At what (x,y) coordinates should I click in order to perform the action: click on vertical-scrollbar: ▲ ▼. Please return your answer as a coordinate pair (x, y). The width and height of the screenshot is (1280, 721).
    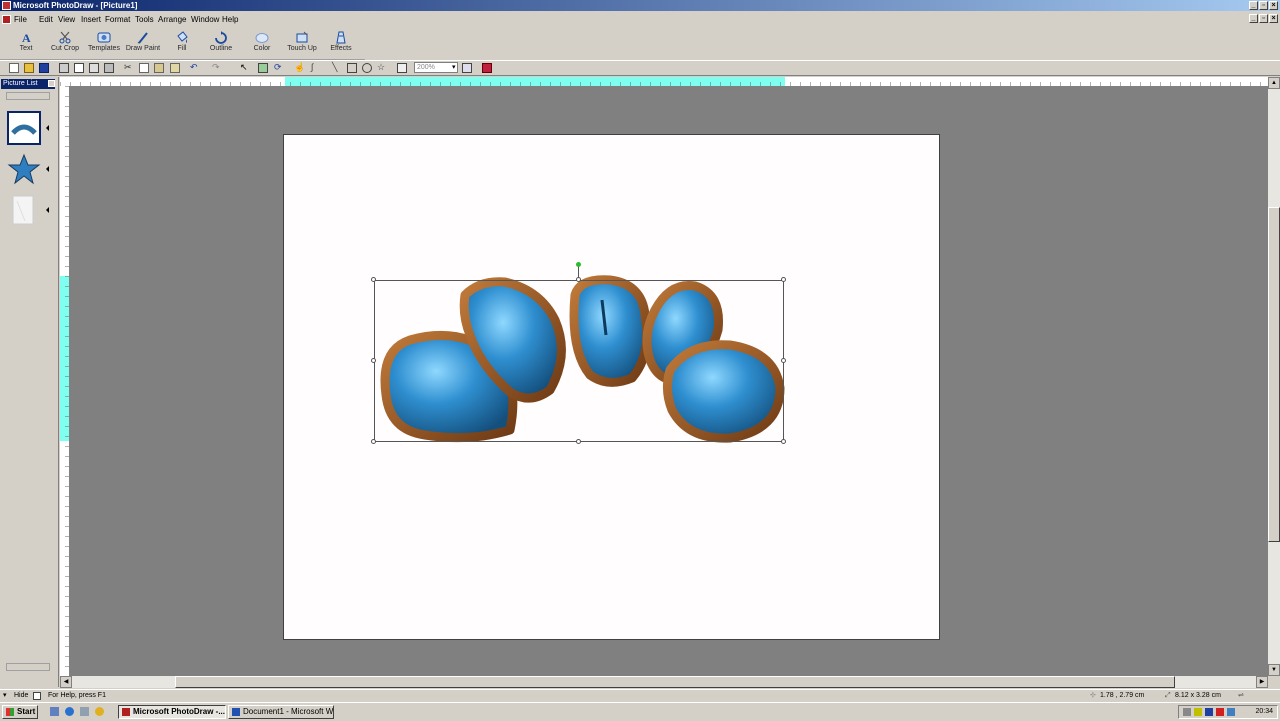
    Looking at the image, I should click on (1274, 376).